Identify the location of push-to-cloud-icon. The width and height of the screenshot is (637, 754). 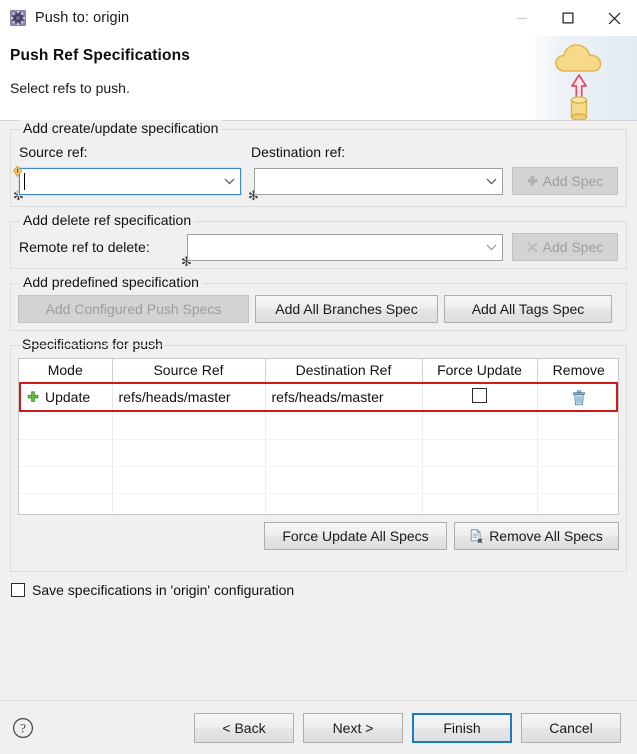
(579, 78).